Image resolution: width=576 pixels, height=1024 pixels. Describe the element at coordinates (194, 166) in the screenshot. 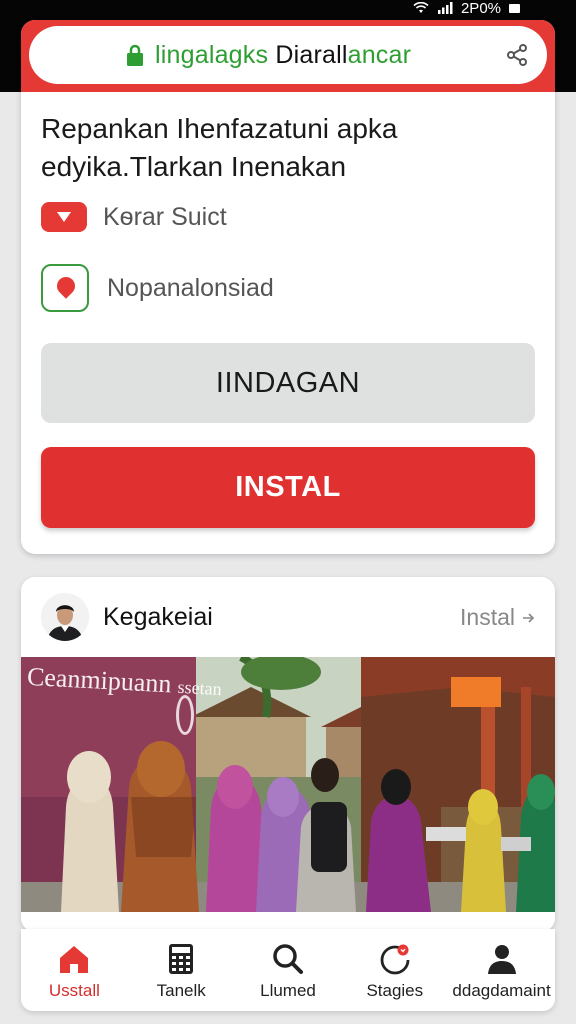

I see `headline-line-2: edyika.Tlarkan Inenakan` at that location.